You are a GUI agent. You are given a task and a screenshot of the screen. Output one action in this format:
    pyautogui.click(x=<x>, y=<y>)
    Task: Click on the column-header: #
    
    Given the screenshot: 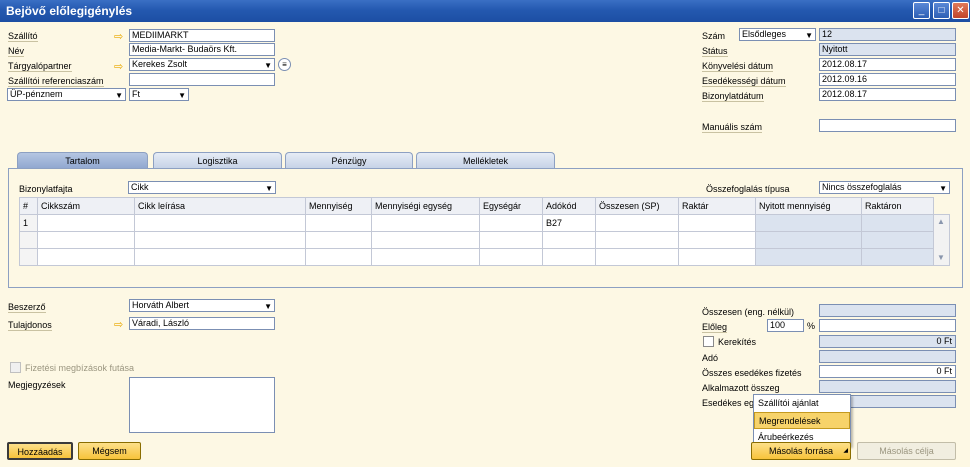 What is the action you would take?
    pyautogui.click(x=28, y=206)
    